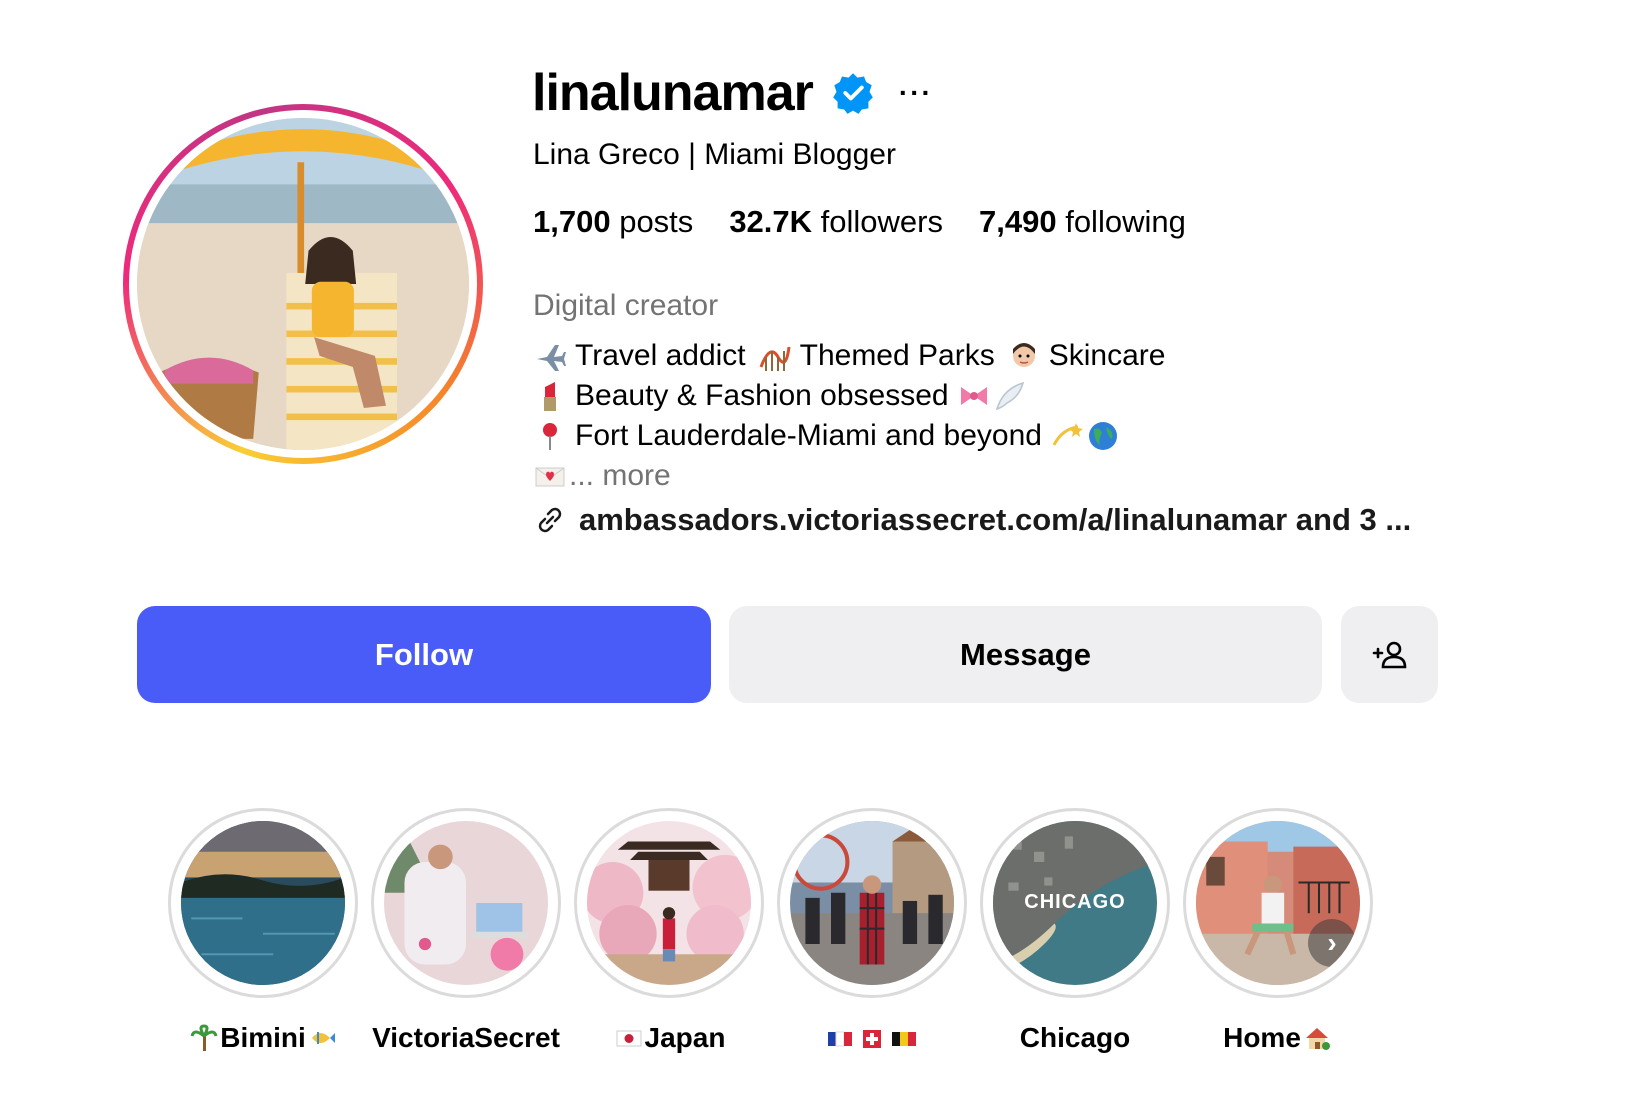 The height and width of the screenshot is (1100, 1652). Describe the element at coordinates (771, 221) in the screenshot. I see `followers-count: 32.7K` at that location.